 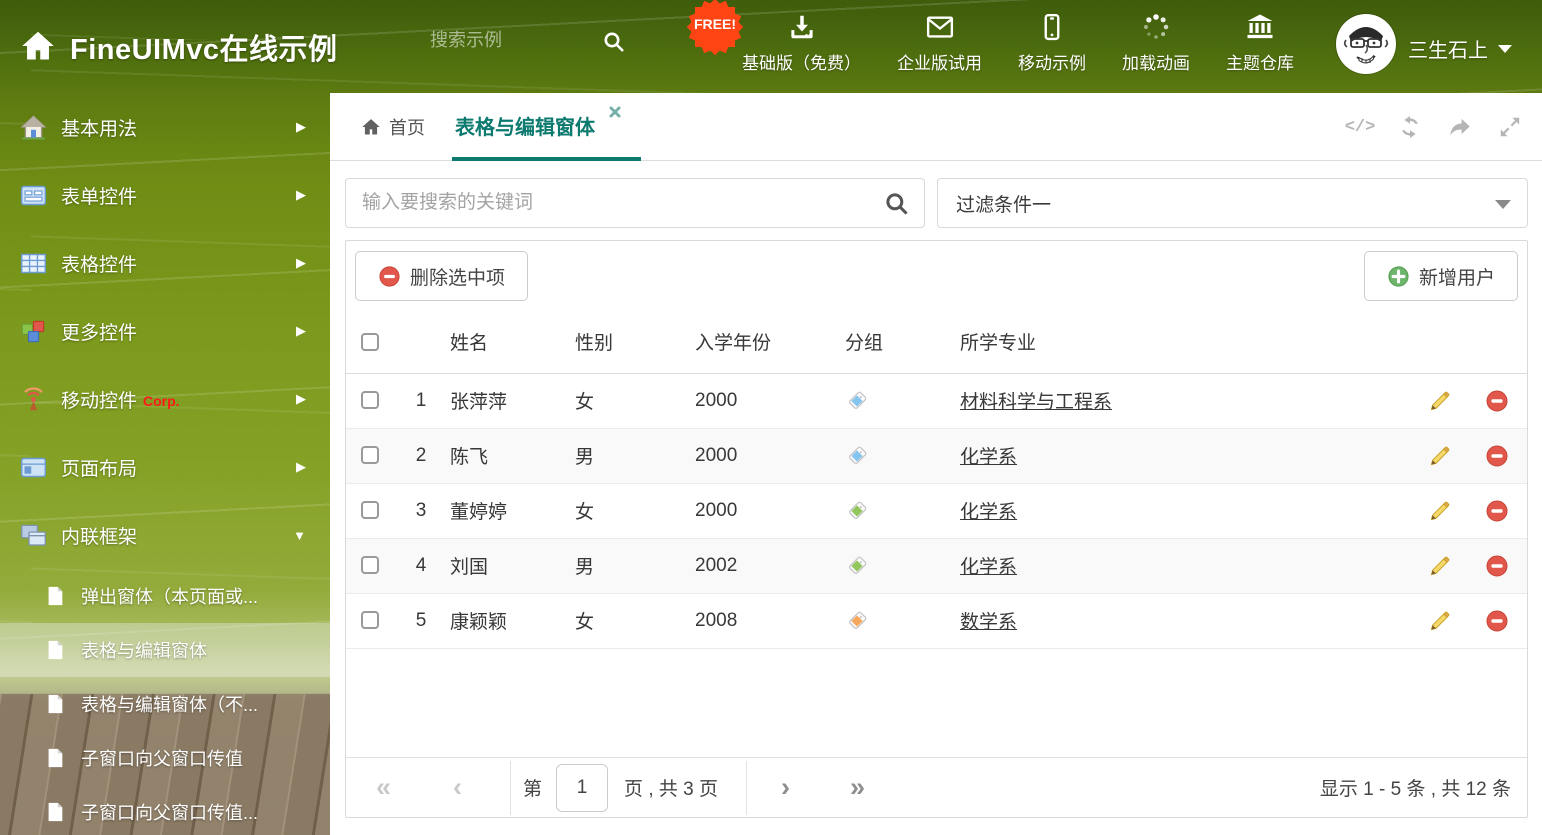 What do you see at coordinates (1398, 276) in the screenshot?
I see `plus-circle-icon` at bounding box center [1398, 276].